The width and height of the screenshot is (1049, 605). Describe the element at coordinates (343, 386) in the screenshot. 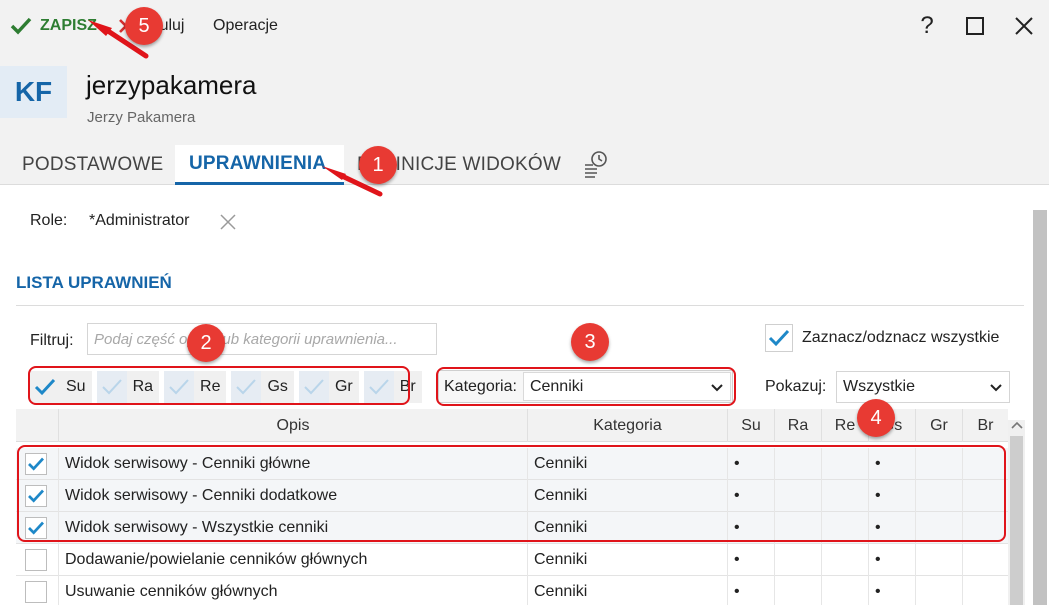

I see `toggle-label: Gr` at that location.